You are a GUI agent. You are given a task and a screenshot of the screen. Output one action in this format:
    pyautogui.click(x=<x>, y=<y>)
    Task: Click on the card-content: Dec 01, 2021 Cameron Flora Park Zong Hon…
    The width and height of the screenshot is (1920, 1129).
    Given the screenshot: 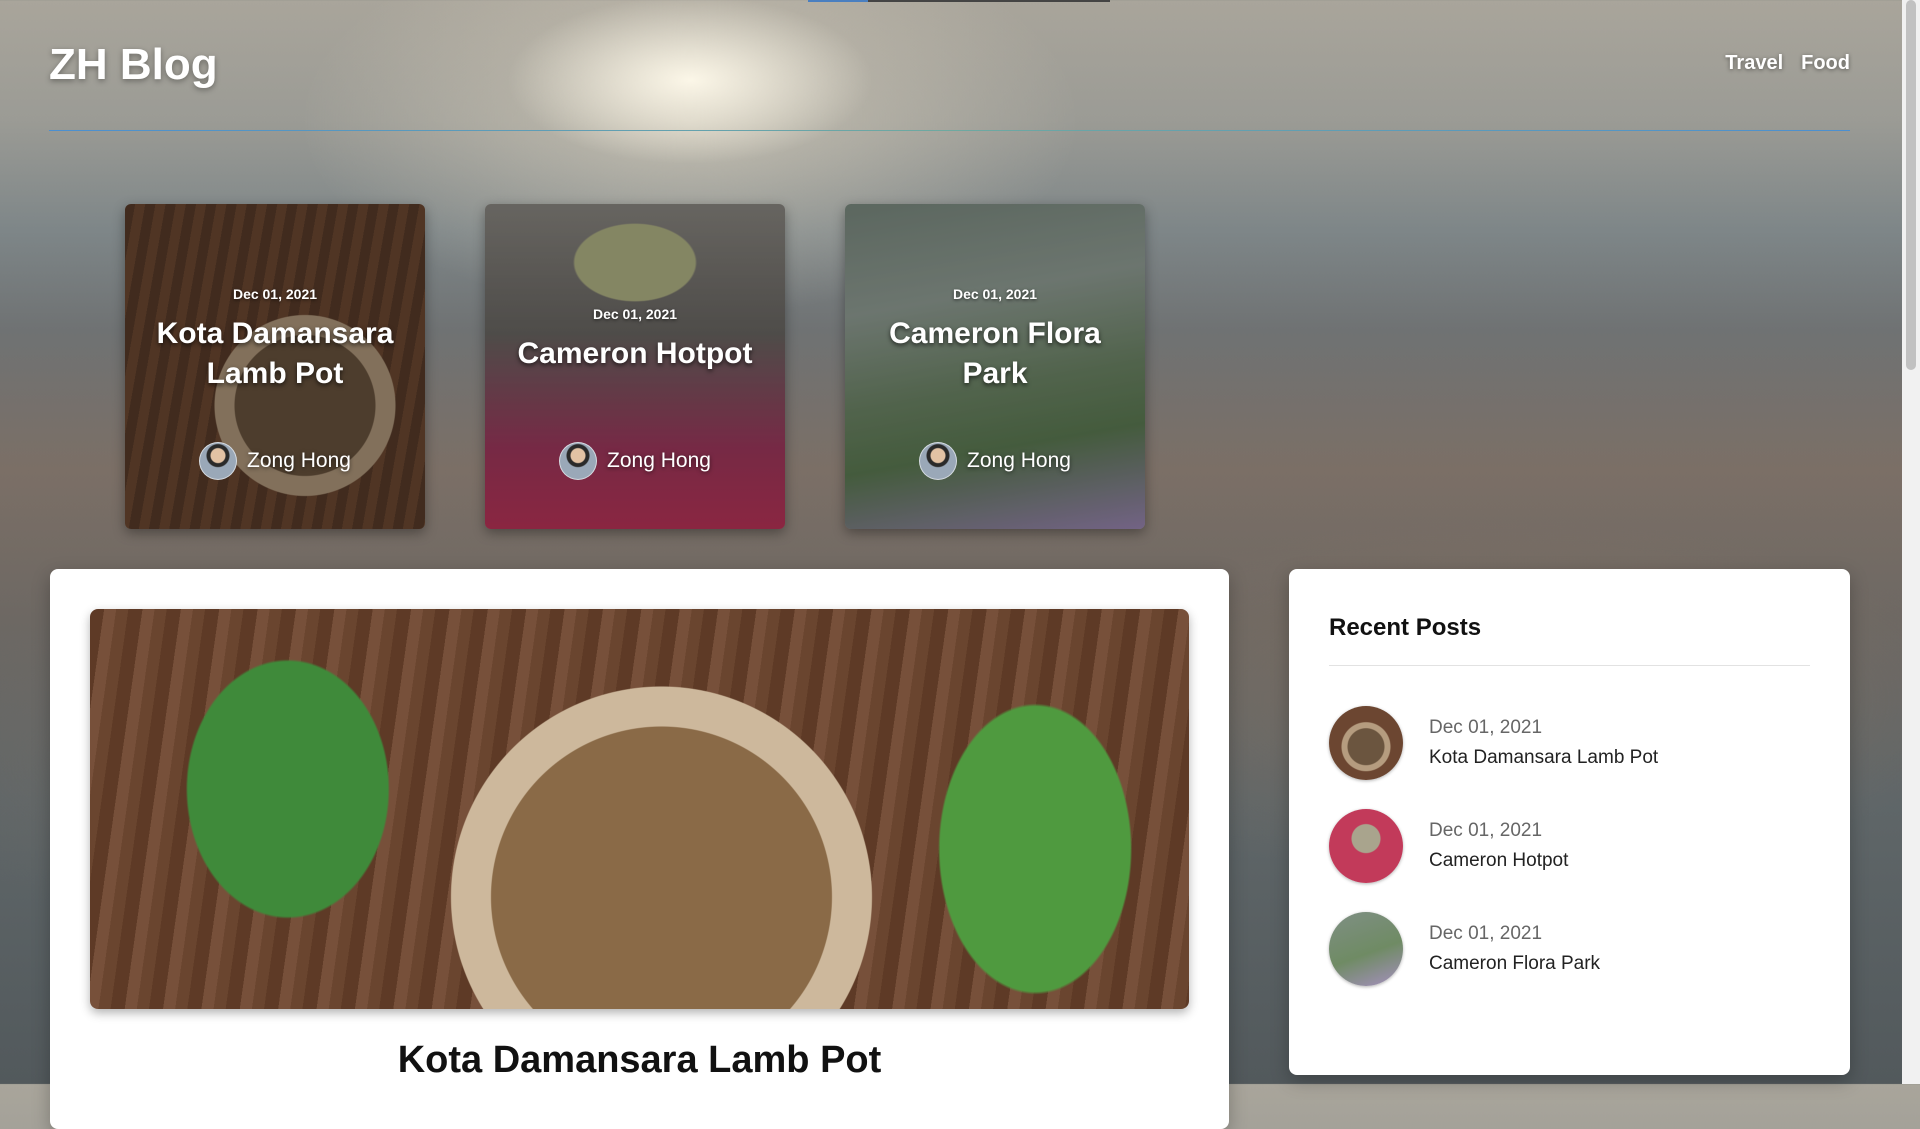 What is the action you would take?
    pyautogui.click(x=995, y=366)
    